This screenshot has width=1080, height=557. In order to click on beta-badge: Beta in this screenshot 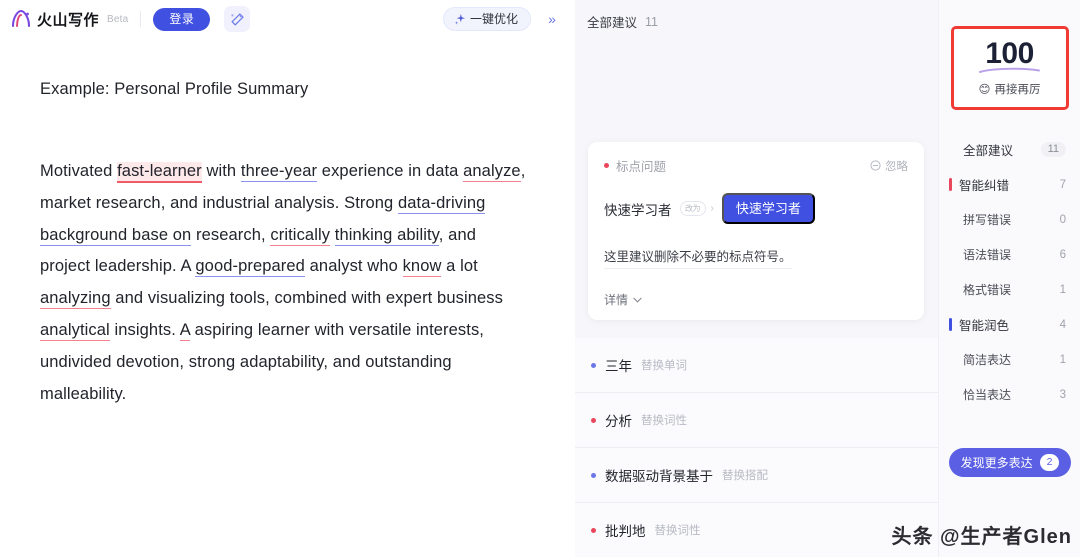, I will do `click(118, 19)`.